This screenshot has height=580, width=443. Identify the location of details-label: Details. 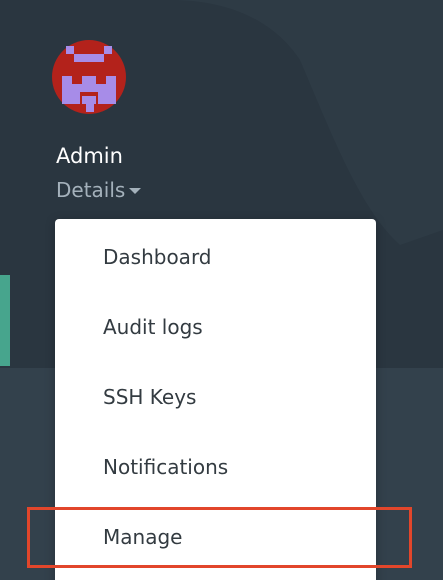
(91, 190).